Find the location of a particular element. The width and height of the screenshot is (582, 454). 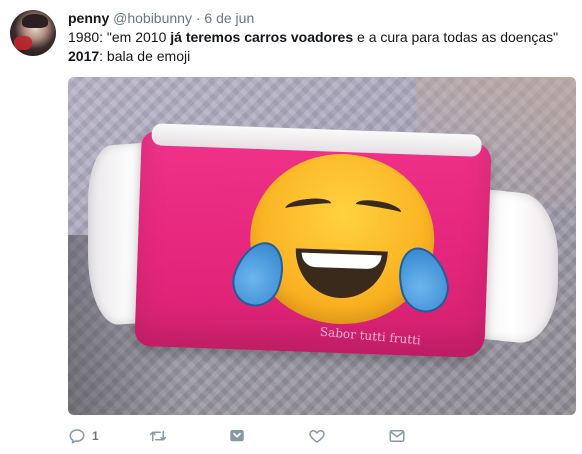

tweet-line-2: 2017: bala de emoji is located at coordinates (318, 56).